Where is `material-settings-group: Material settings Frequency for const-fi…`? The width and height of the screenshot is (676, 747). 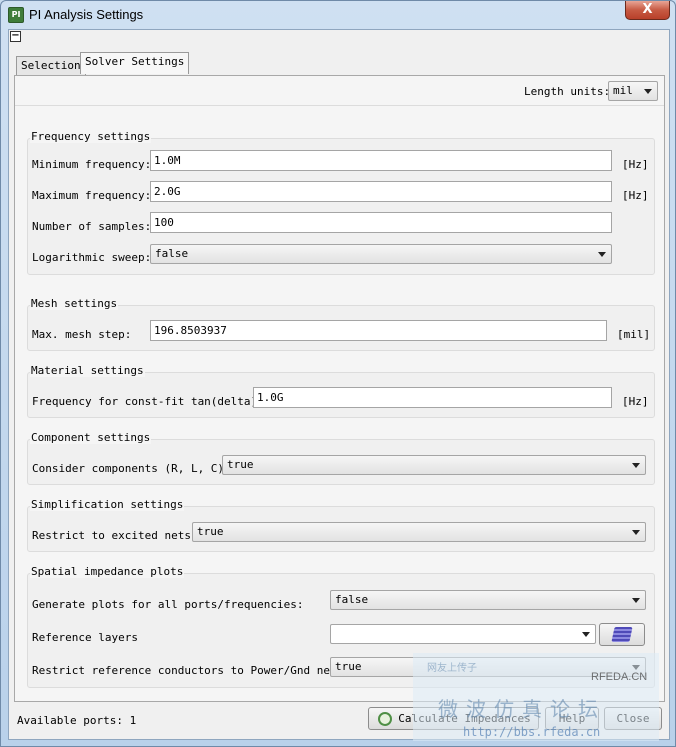
material-settings-group: Material settings Frequency for const-fi… is located at coordinates (341, 391).